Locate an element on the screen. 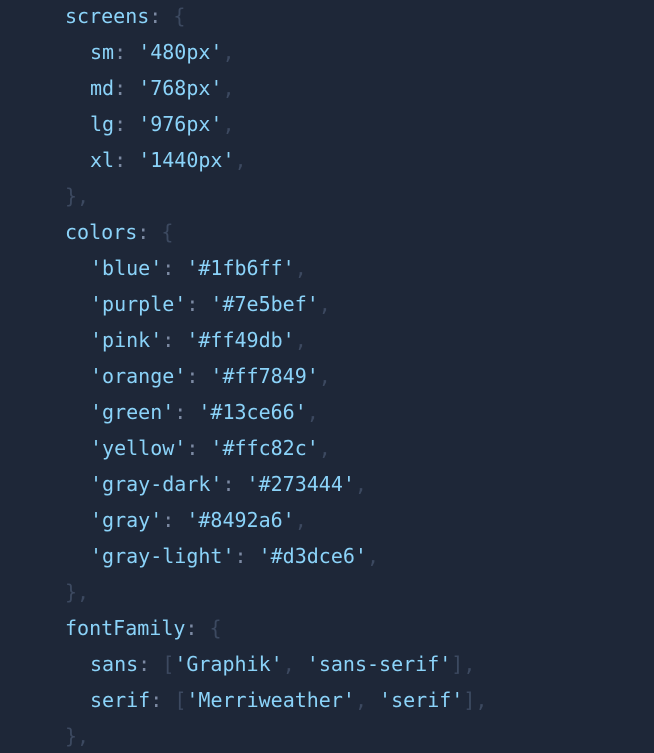 The width and height of the screenshot is (654, 753). code-line: 'gray': '#8492a6', is located at coordinates (276, 520).